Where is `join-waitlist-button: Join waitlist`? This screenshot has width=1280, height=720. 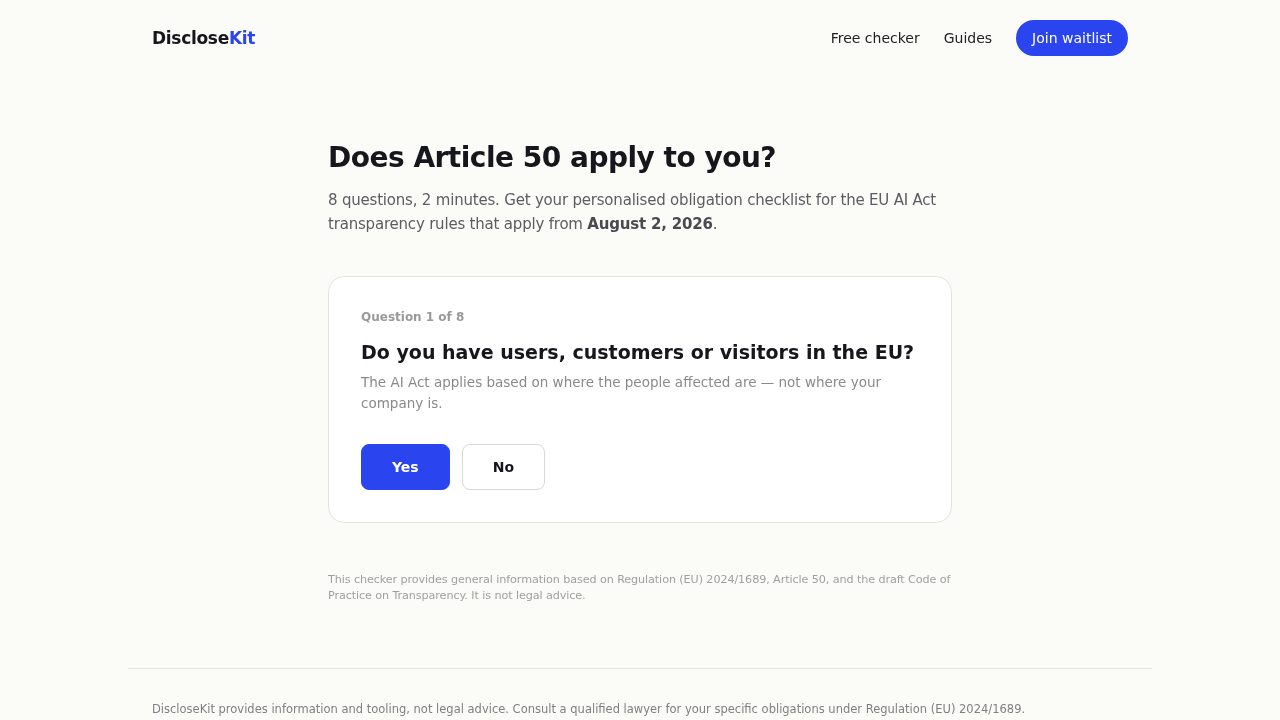
join-waitlist-button: Join waitlist is located at coordinates (1072, 38).